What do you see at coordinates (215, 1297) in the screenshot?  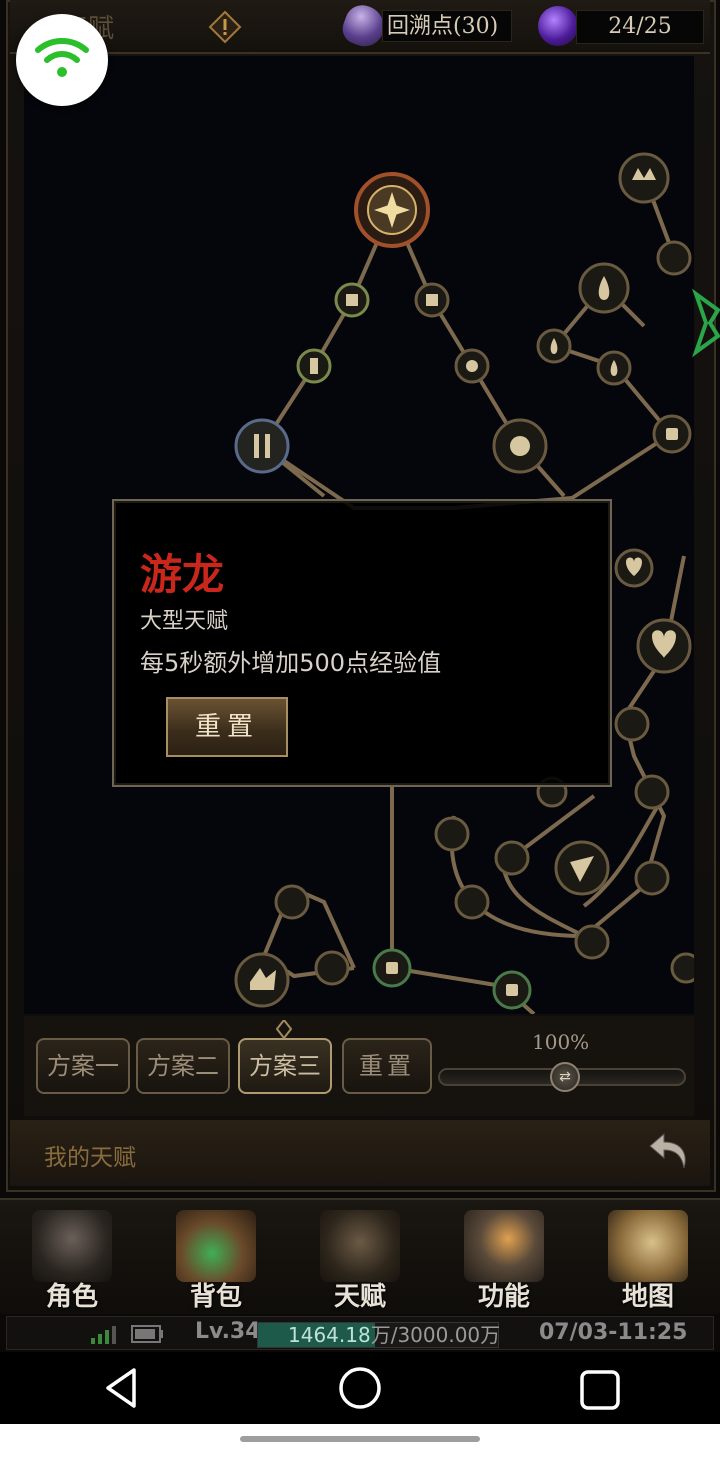 I see `nav-label-bag: 背包` at bounding box center [215, 1297].